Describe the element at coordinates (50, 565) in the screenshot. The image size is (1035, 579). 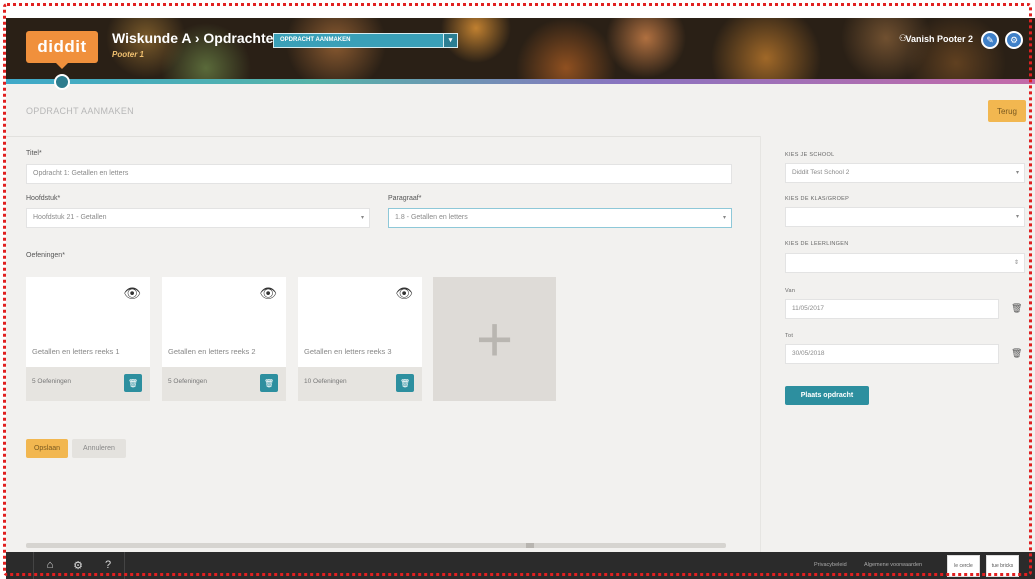
I see `home-icon: ⌂` at that location.